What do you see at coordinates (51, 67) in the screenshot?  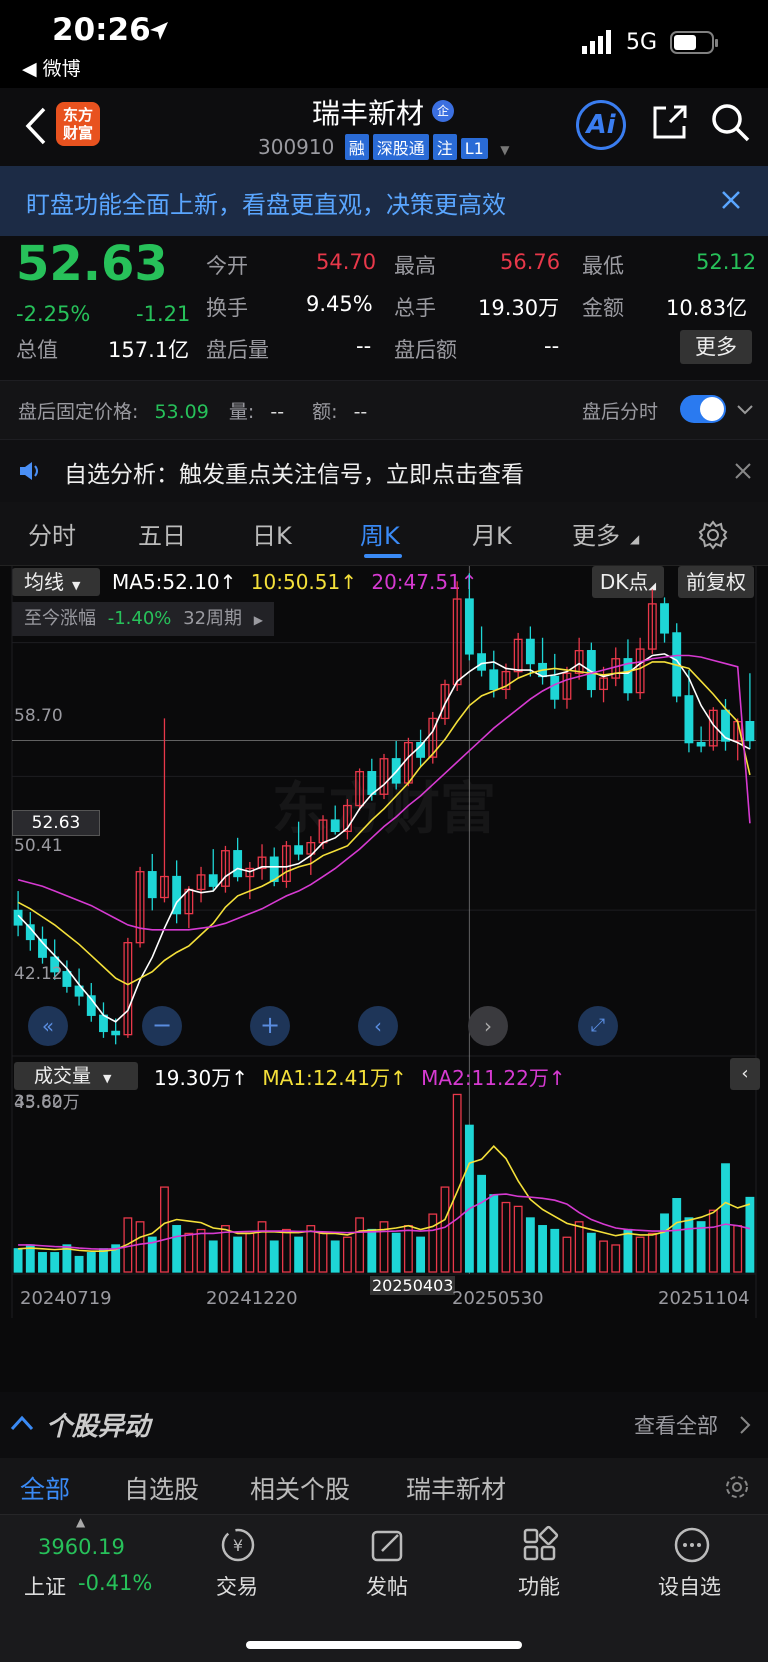 I see `back-to-app-link: ◀ 微博` at bounding box center [51, 67].